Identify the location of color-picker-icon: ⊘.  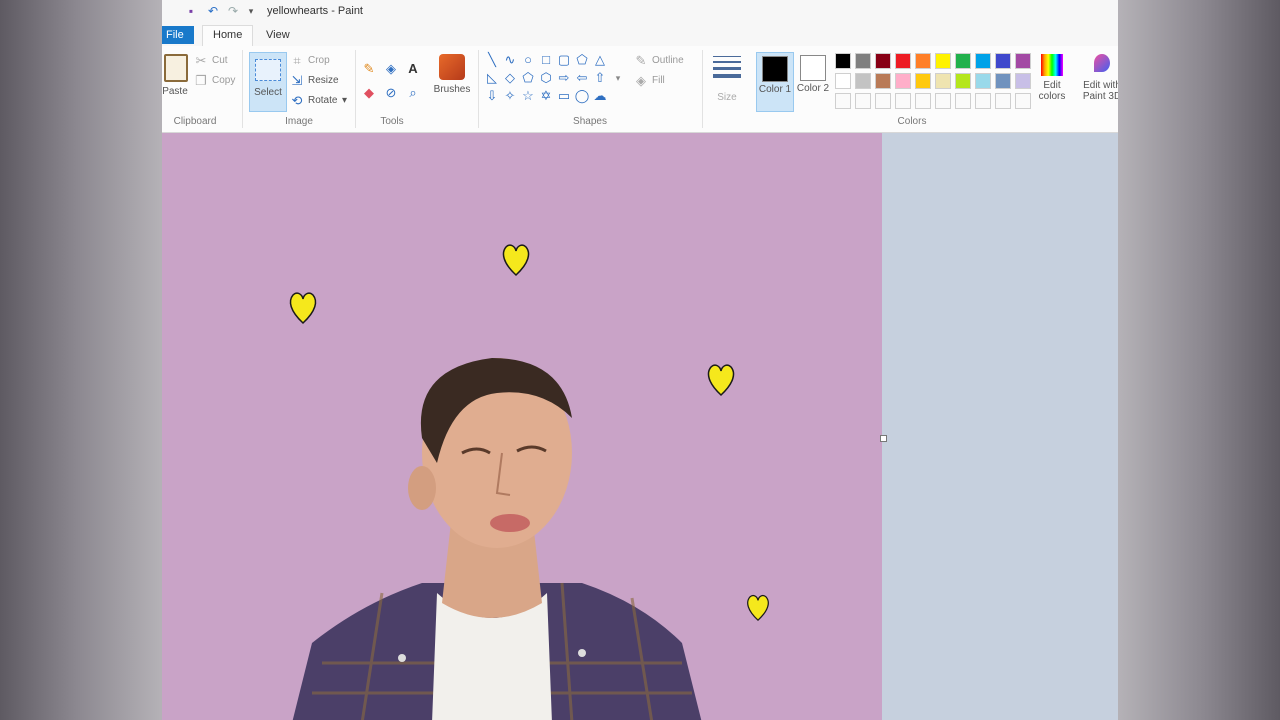
(391, 93).